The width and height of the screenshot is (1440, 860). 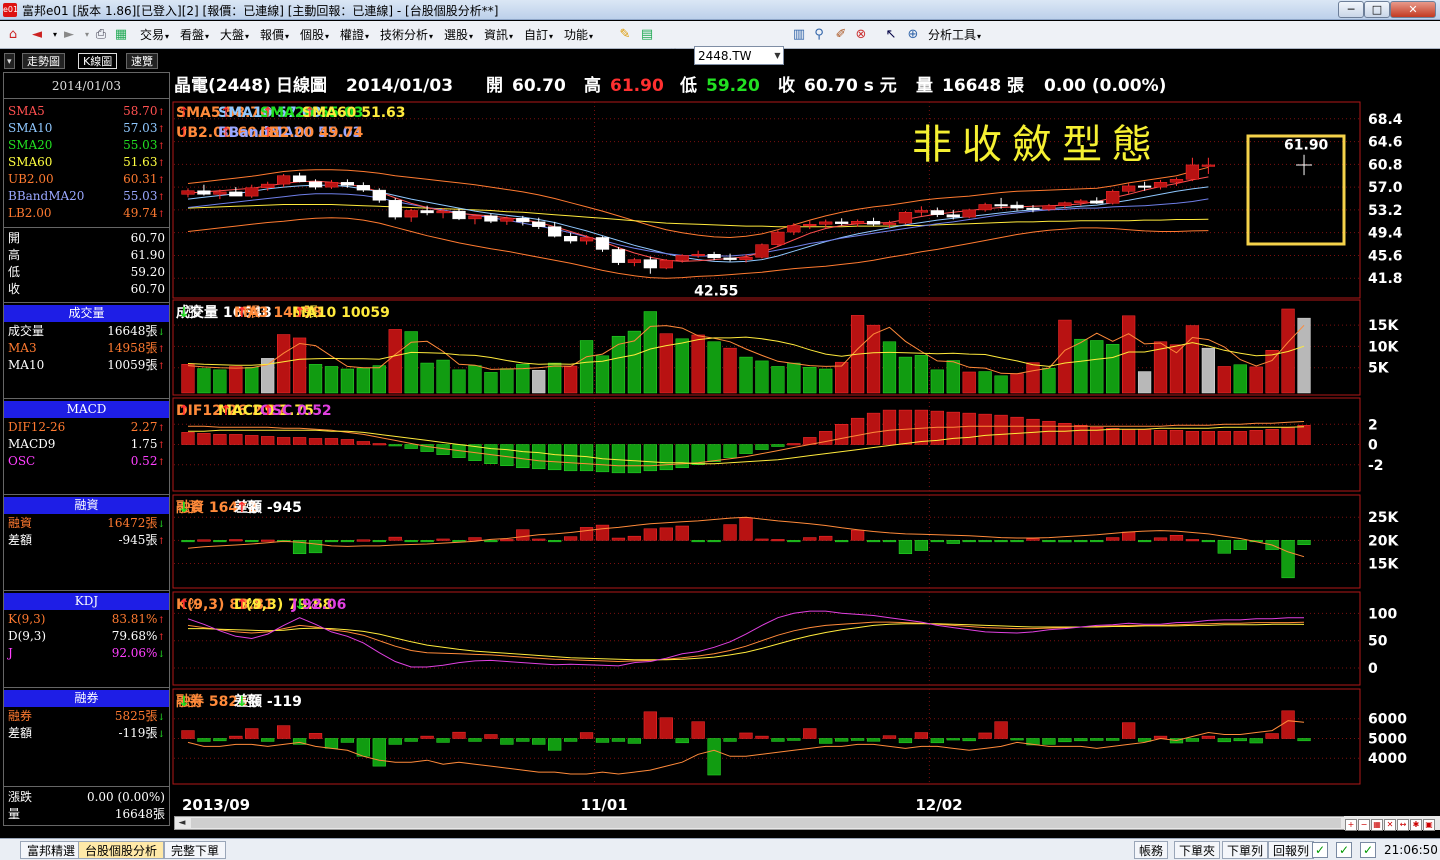 I want to click on stock-code-input, so click(x=739, y=55).